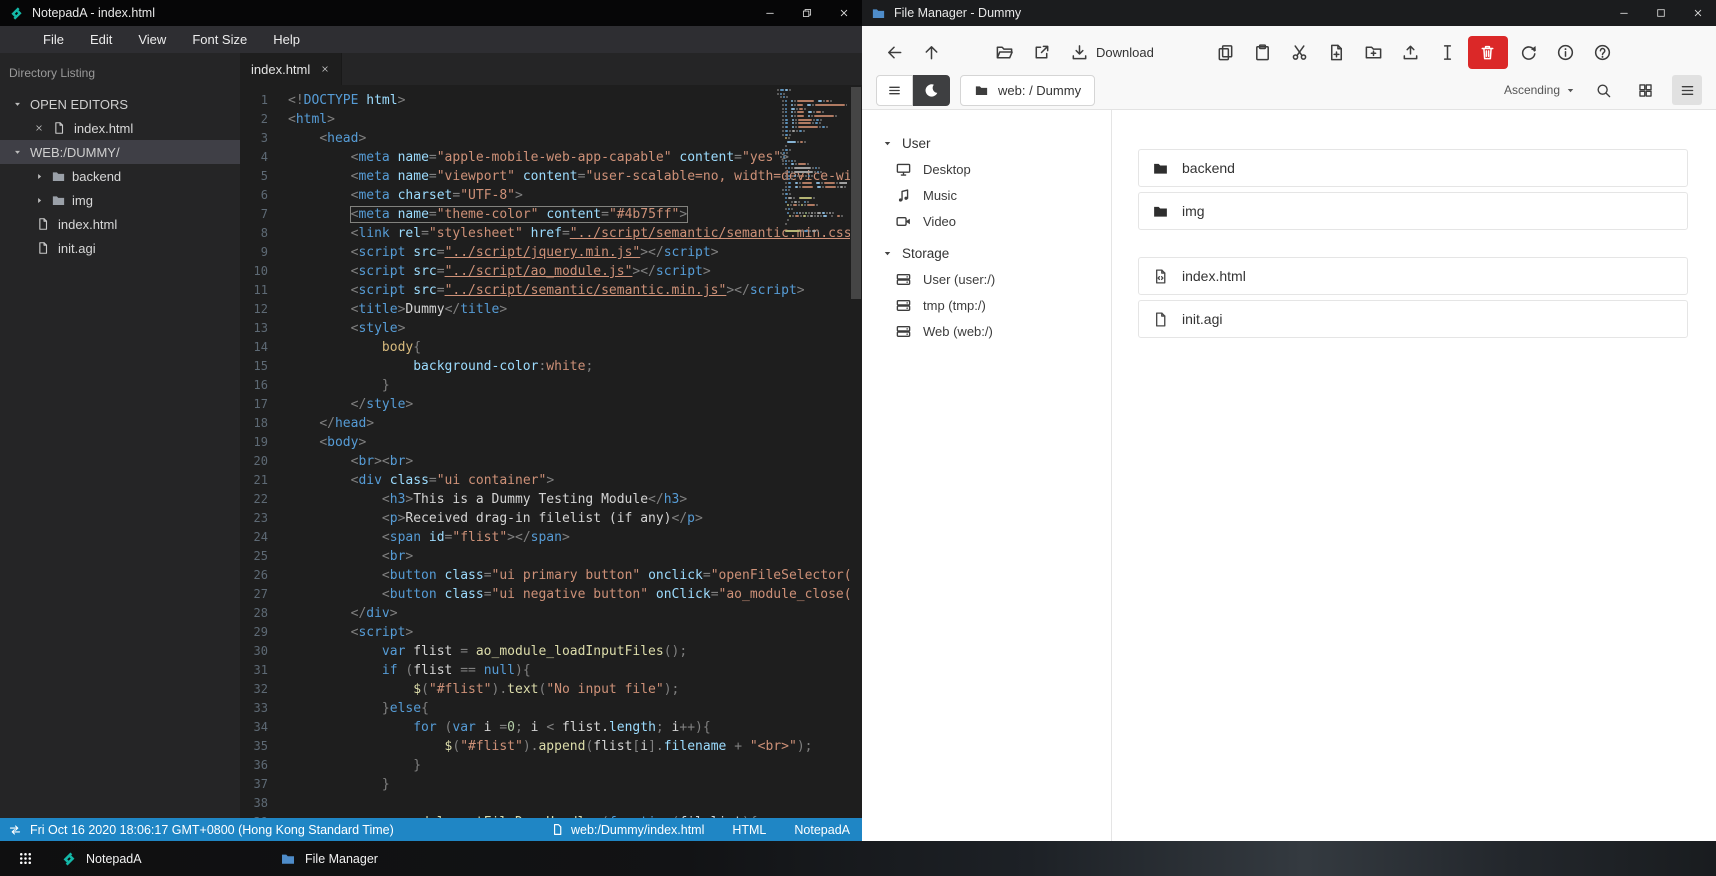  I want to click on sidebar-item-tmp-tmp: tmp (tmp:/), so click(986, 305).